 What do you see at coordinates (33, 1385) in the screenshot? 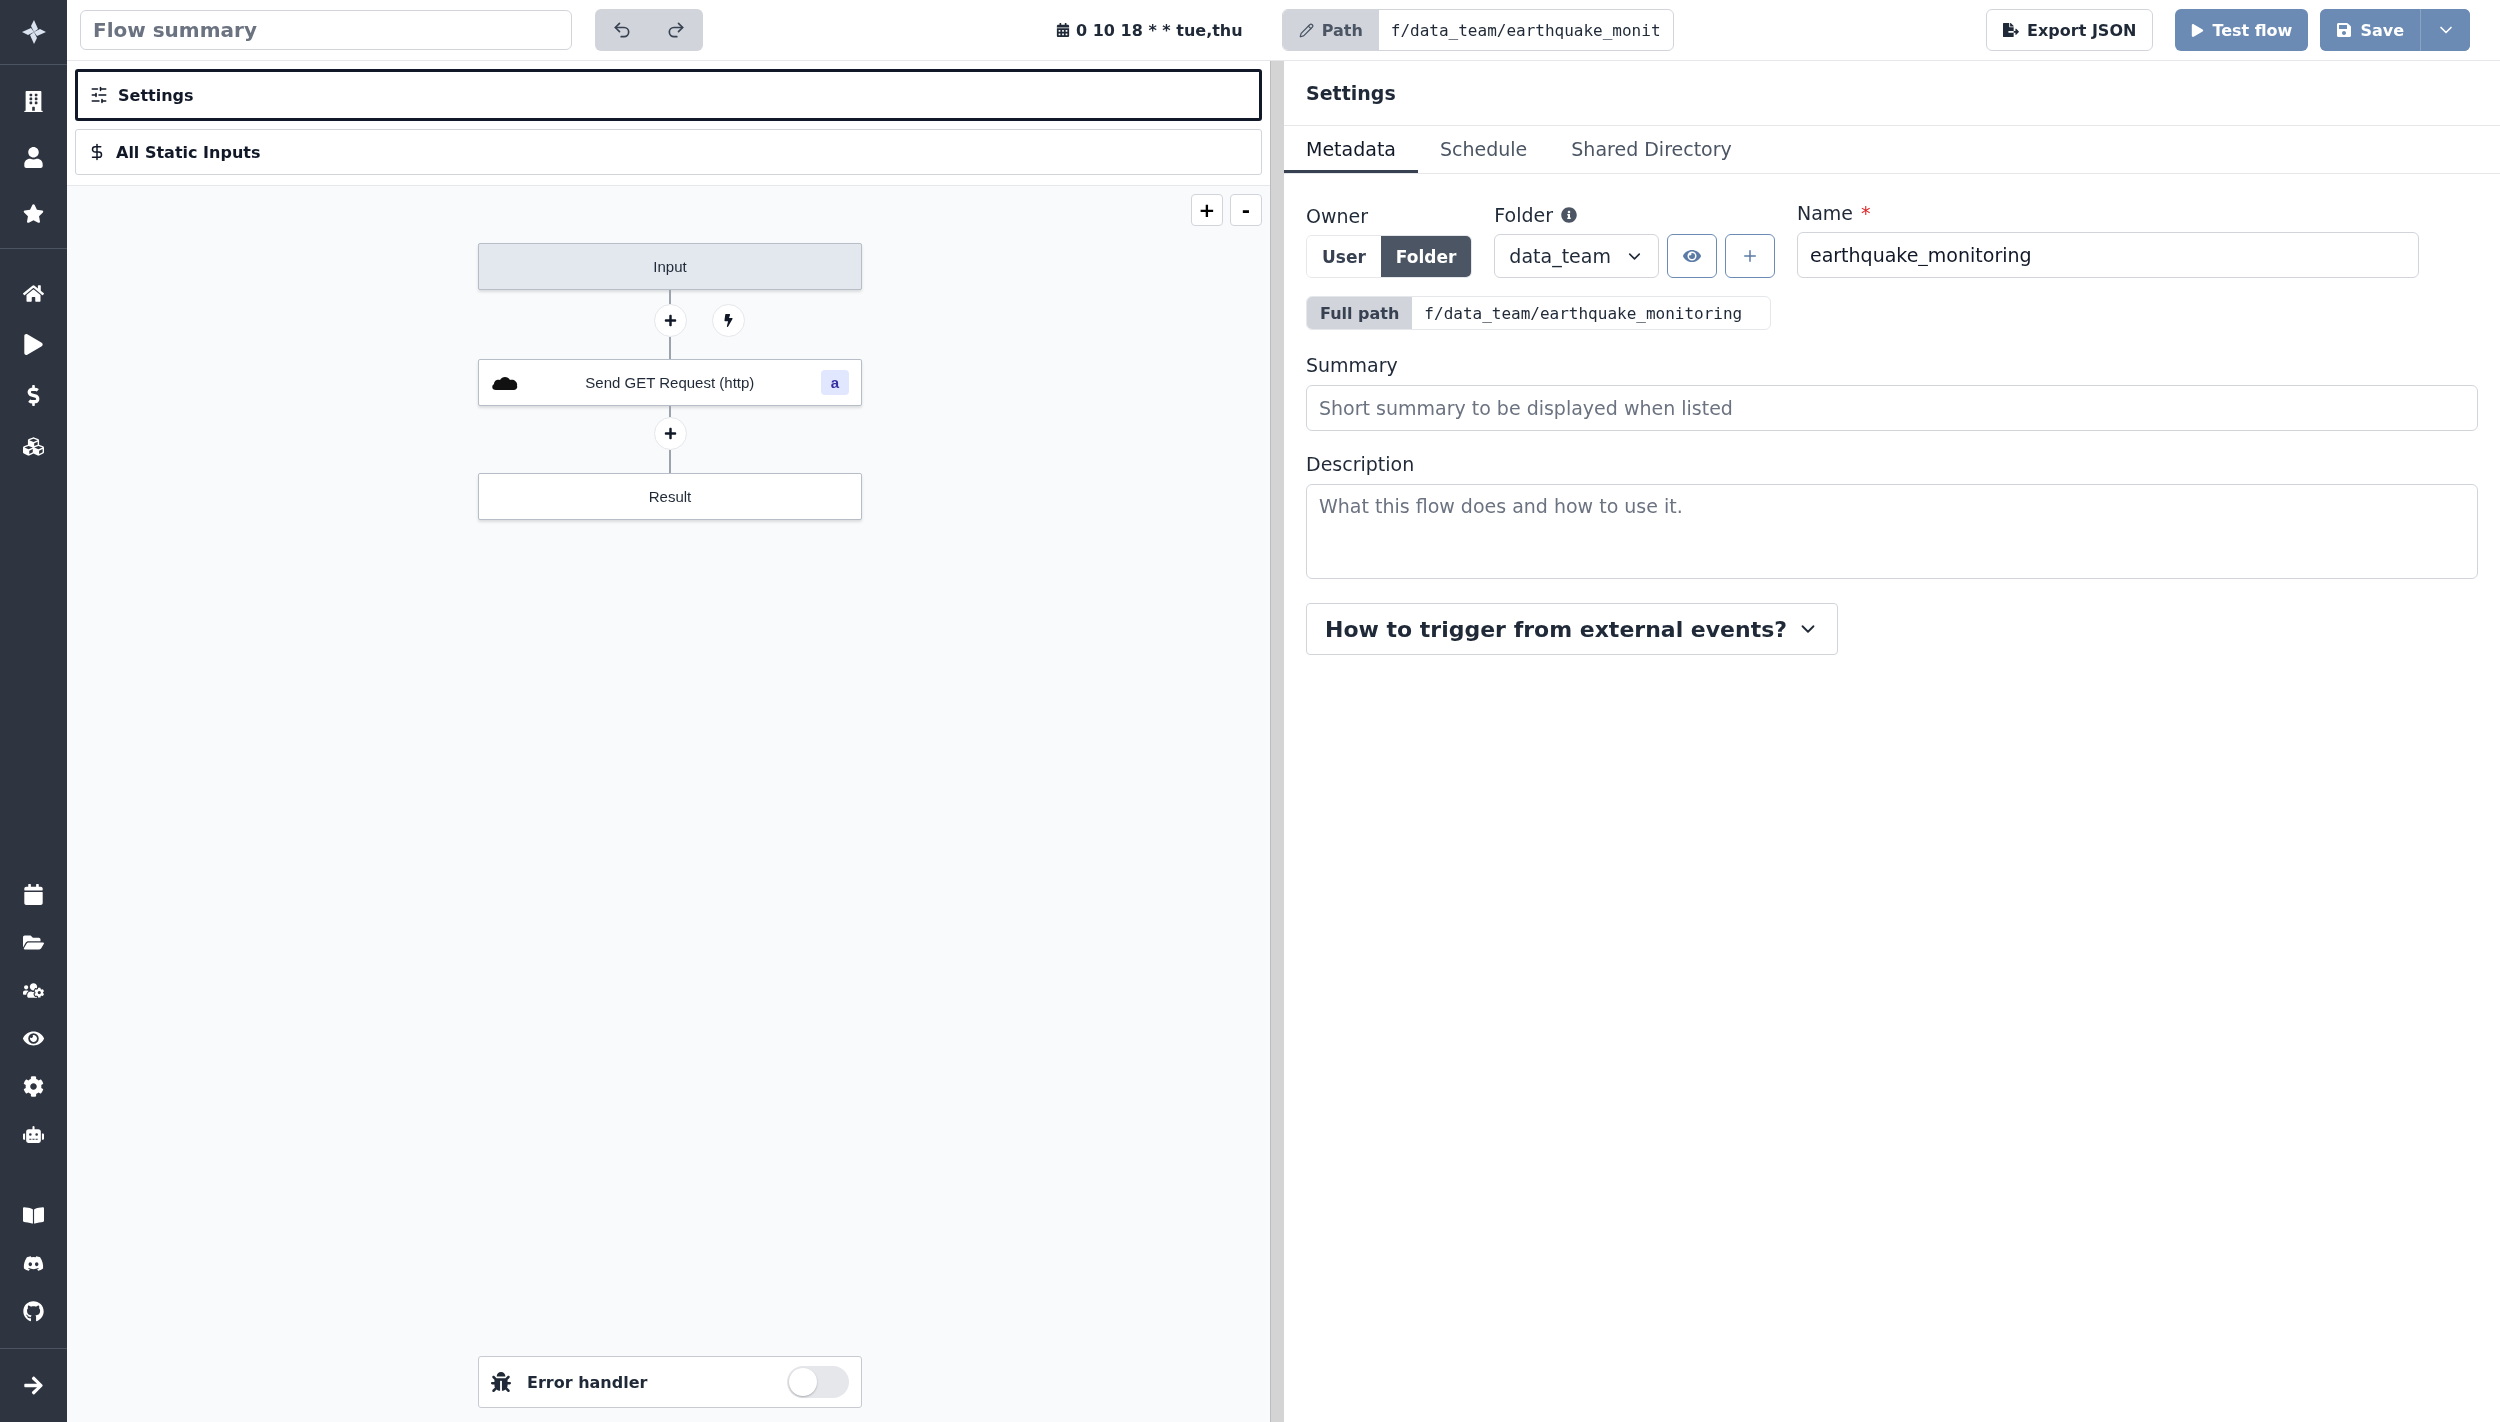
I see `arrow-right-icon` at bounding box center [33, 1385].